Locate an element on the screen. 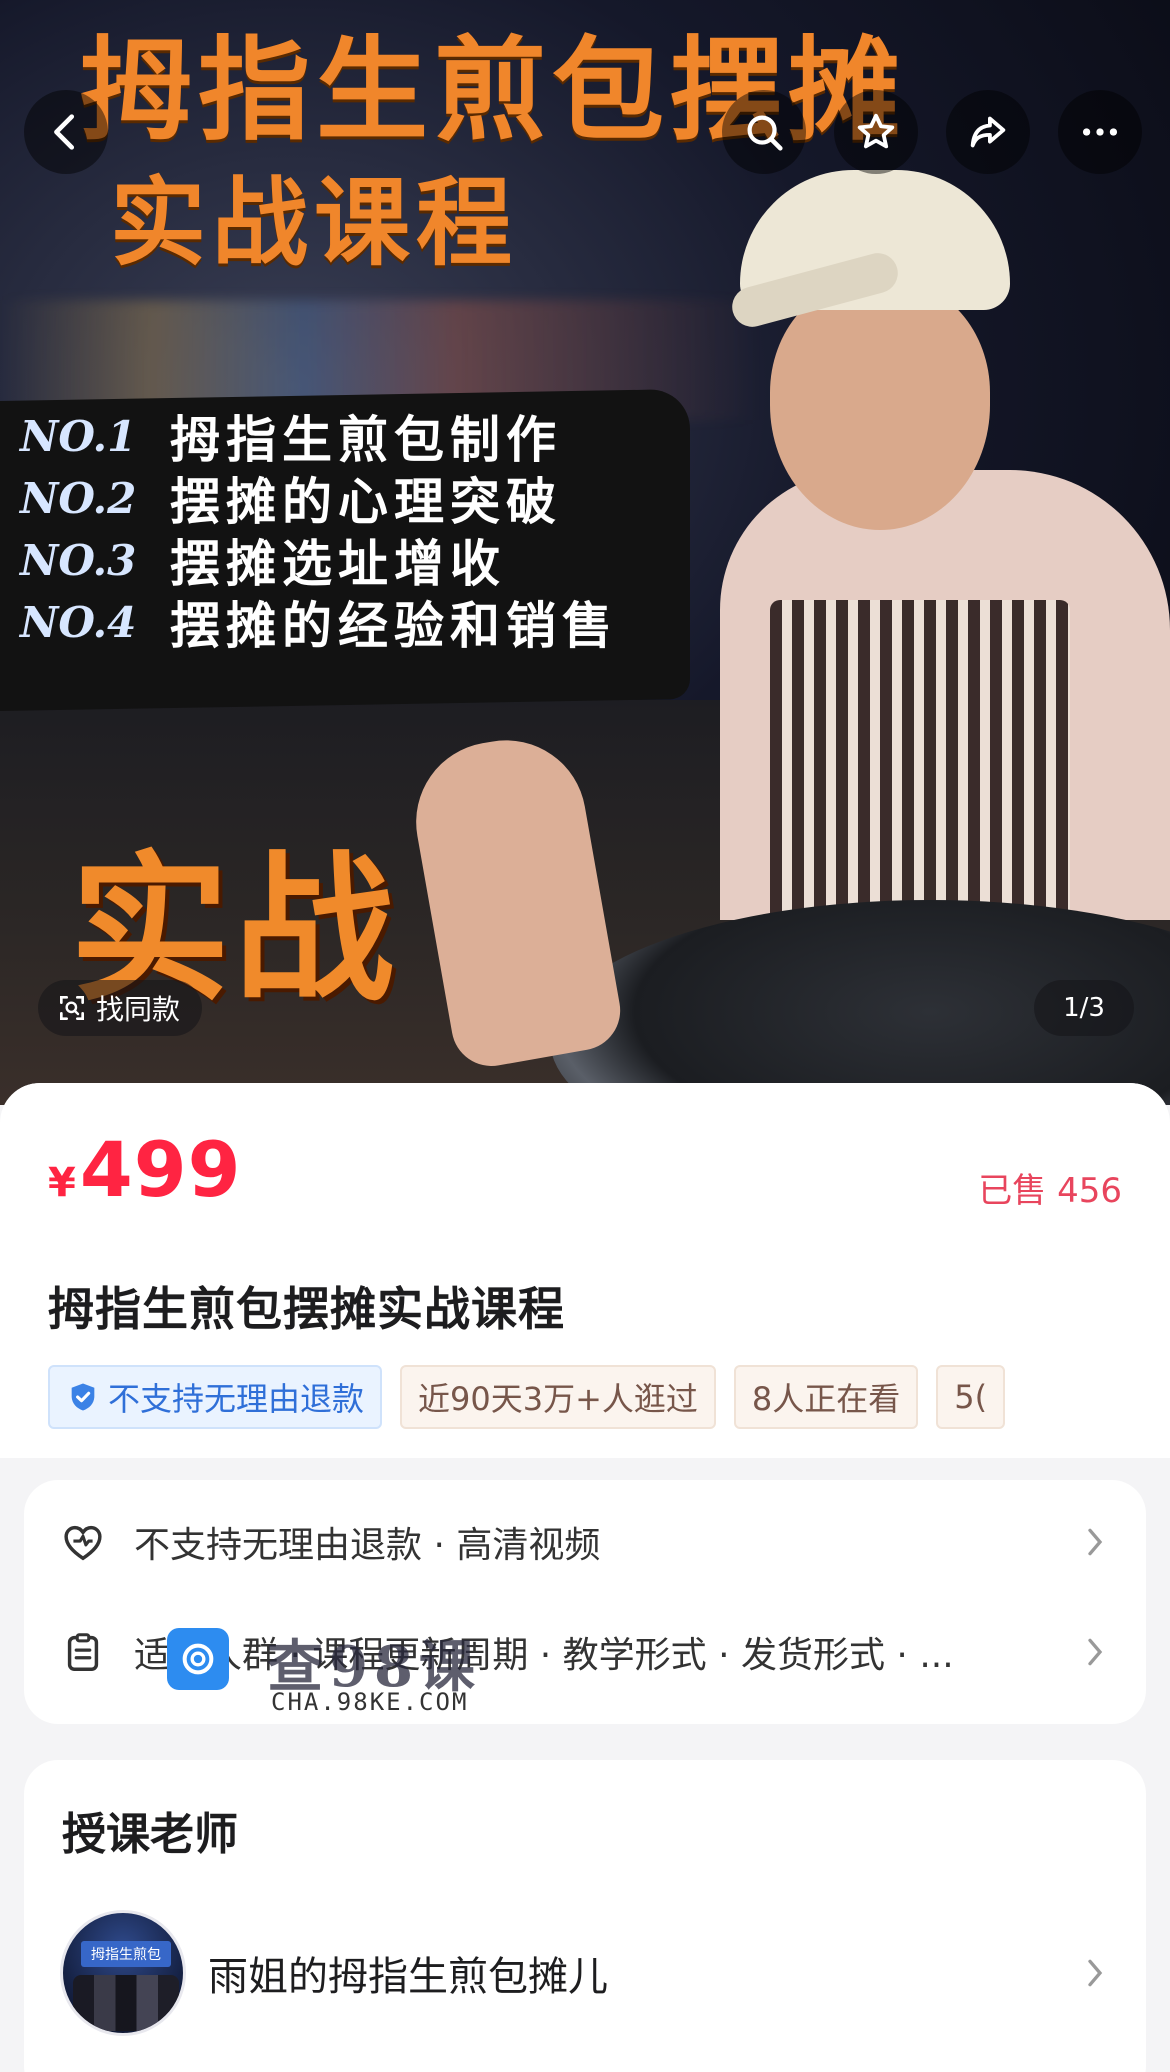 This screenshot has height=2072, width=1170. share-icon is located at coordinates (988, 132).